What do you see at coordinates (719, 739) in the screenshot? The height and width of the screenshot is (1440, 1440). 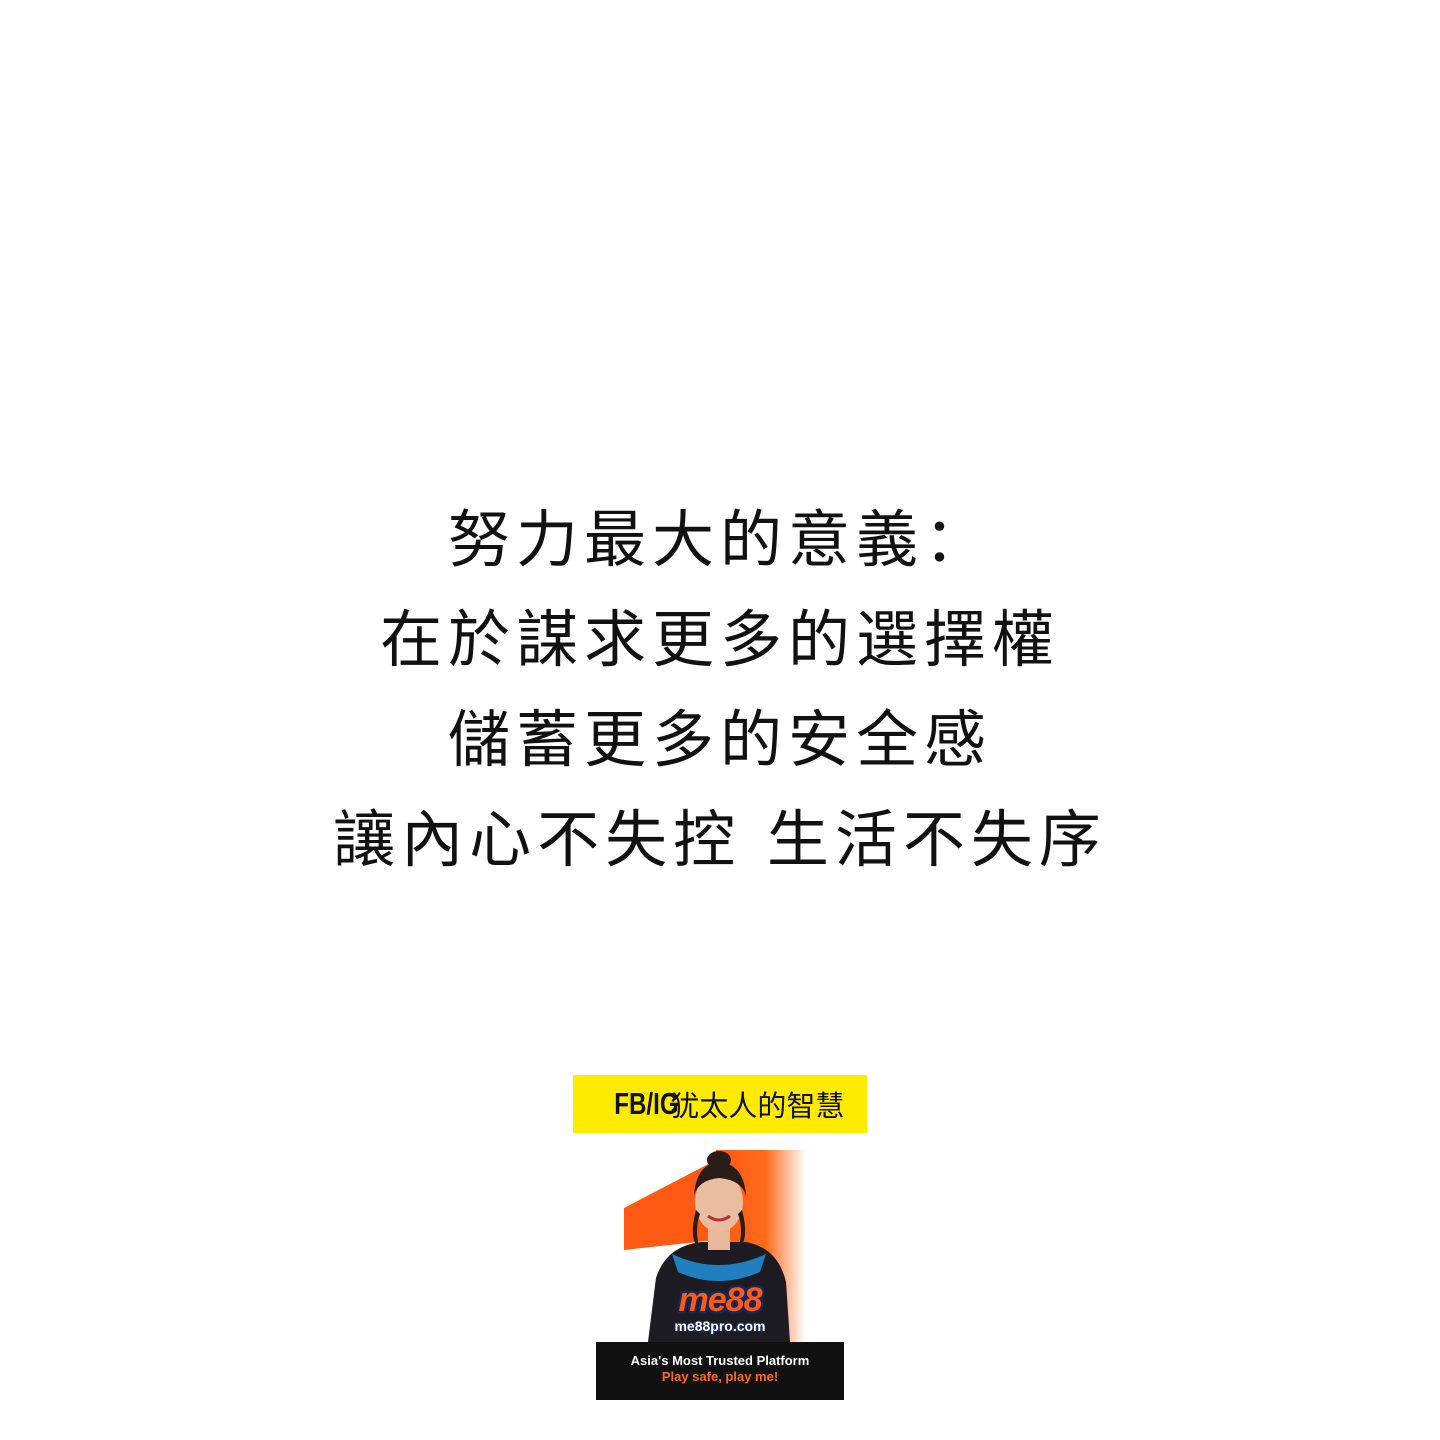 I see `quote-line-3: 儲蓄更多的安全感` at bounding box center [719, 739].